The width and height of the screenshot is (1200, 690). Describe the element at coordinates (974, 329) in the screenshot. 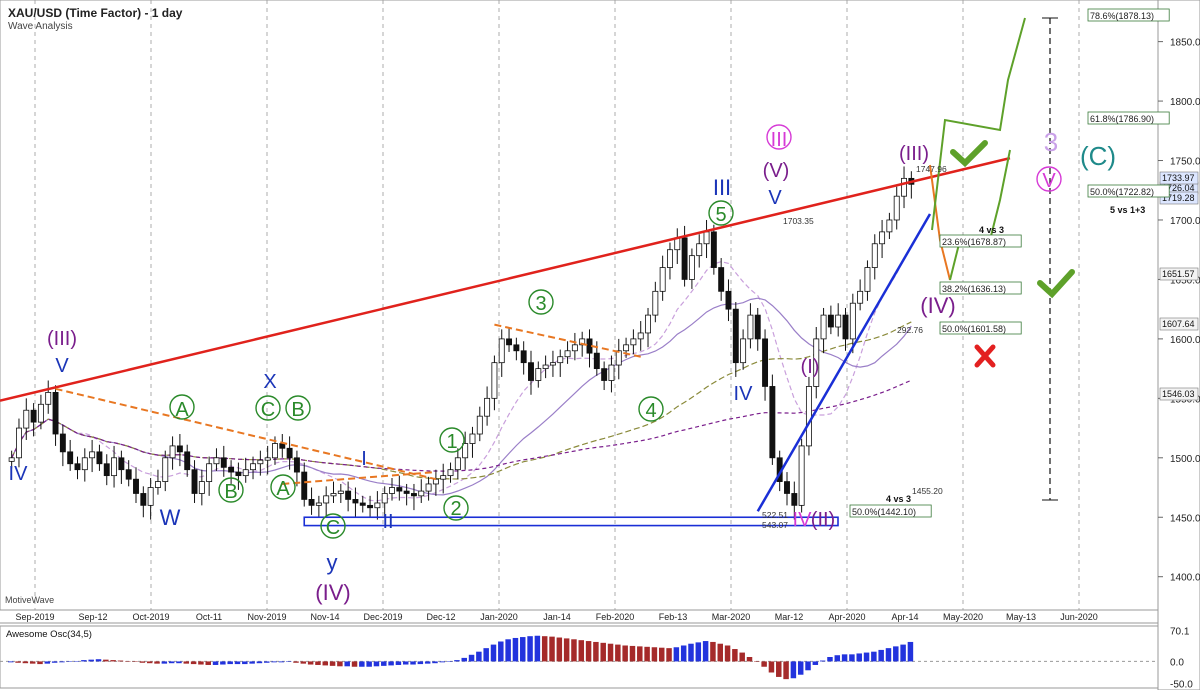

I see `fib-label: 50.0%(1601.58)` at that location.